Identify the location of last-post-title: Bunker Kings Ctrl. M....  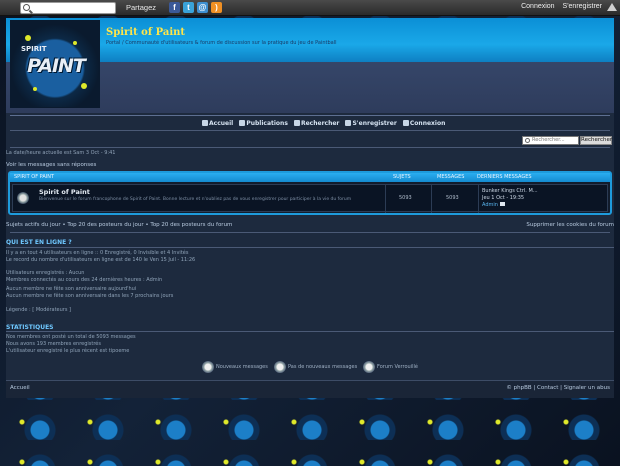
(510, 191).